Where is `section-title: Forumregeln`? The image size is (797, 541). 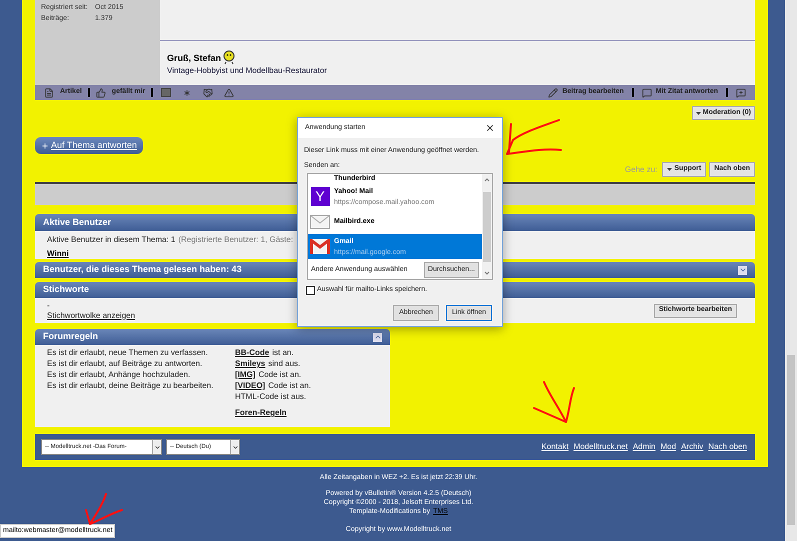 section-title: Forumregeln is located at coordinates (70, 337).